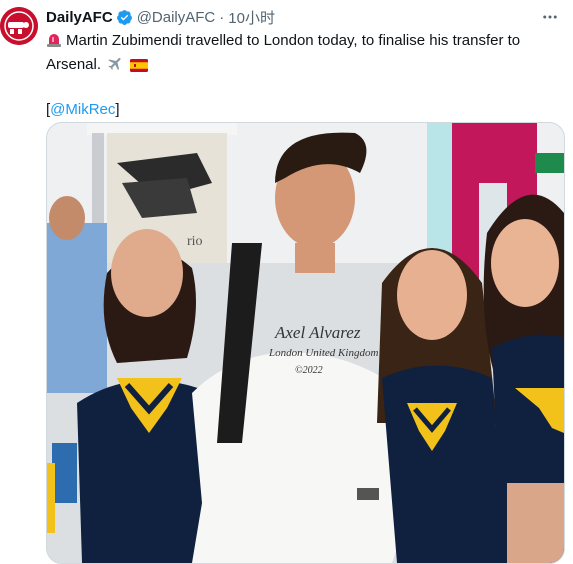 Image resolution: width=573 pixels, height=564 pixels. What do you see at coordinates (79, 17) in the screenshot?
I see `display-name: DailyAFC` at bounding box center [79, 17].